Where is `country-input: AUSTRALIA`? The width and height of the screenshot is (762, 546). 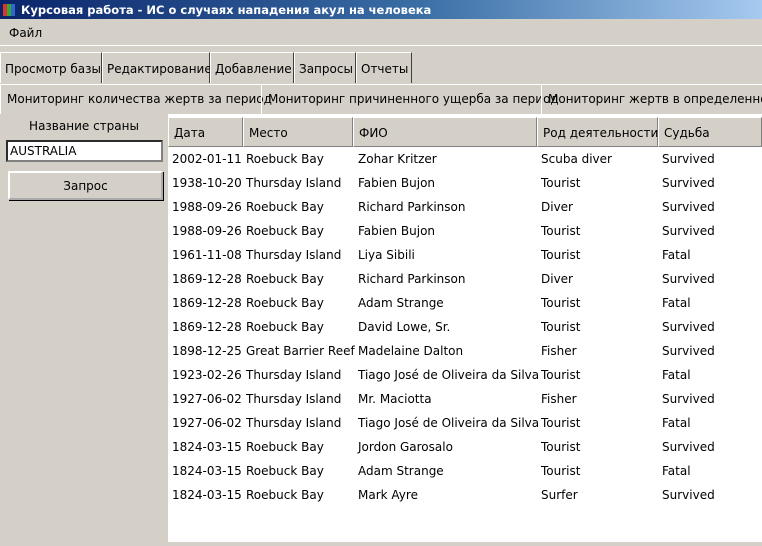 country-input: AUSTRALIA is located at coordinates (84, 151).